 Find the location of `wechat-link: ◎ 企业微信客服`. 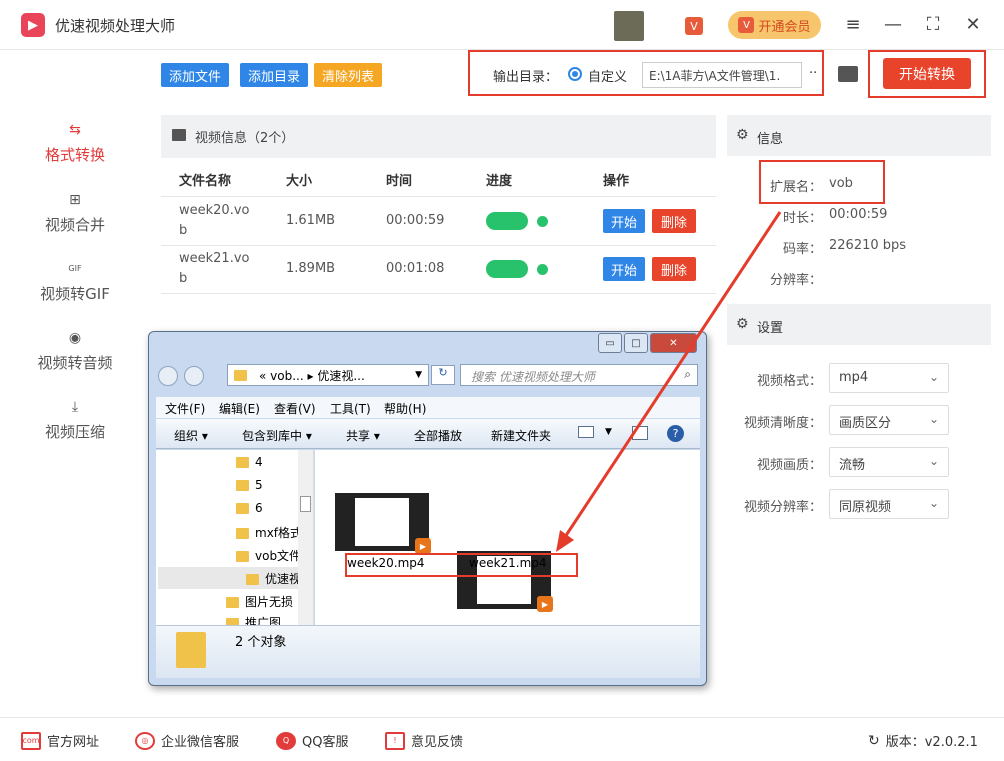

wechat-link: ◎ 企业微信客服 is located at coordinates (187, 740).